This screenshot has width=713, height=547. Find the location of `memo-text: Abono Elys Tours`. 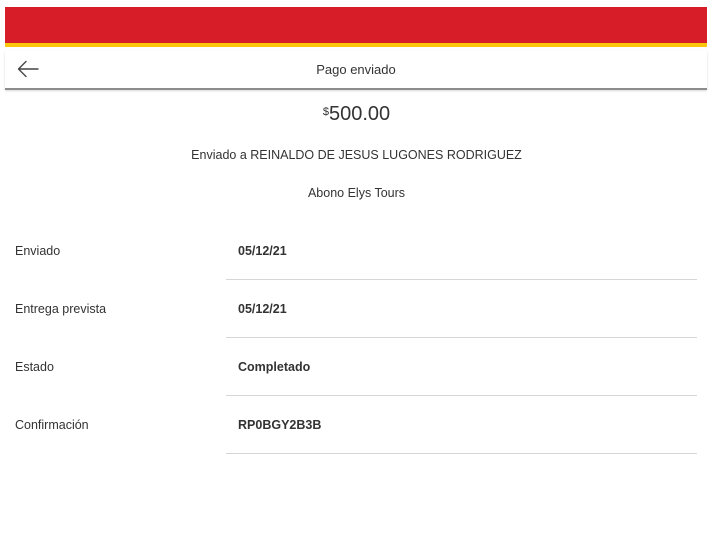

memo-text: Abono Elys Tours is located at coordinates (356, 193).